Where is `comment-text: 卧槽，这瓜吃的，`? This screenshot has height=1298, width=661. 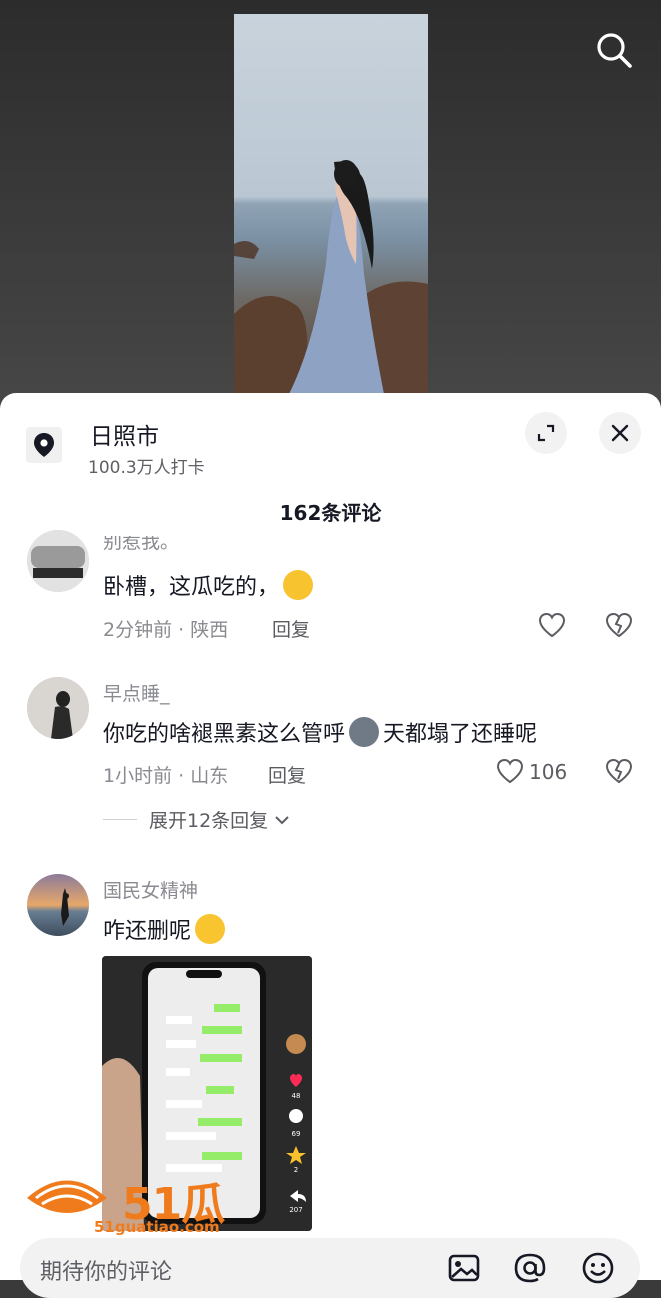 comment-text: 卧槽，这瓜吃的， is located at coordinates (208, 585).